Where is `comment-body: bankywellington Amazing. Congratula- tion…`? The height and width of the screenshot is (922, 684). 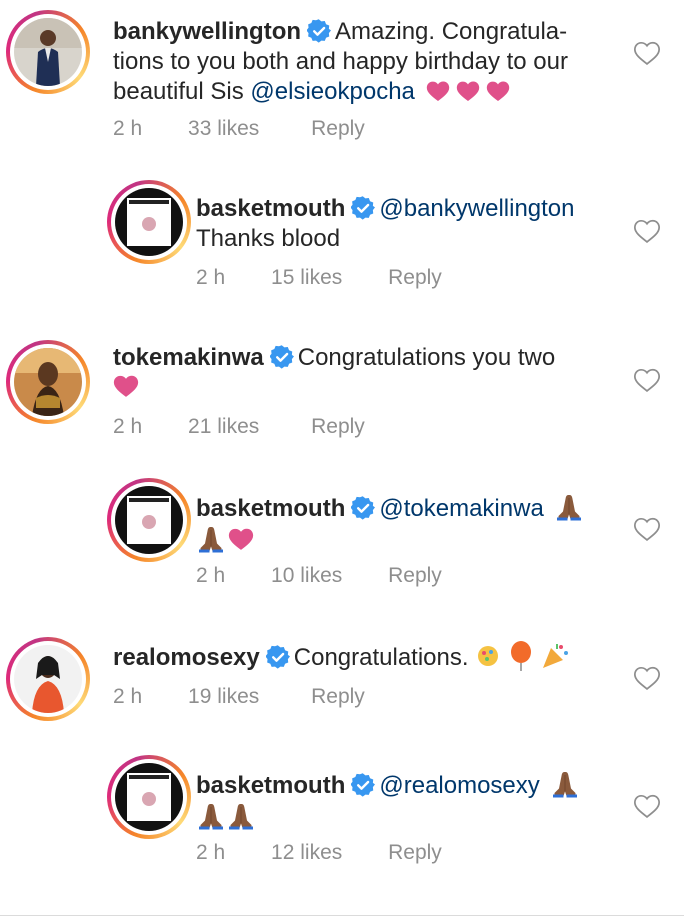 comment-body: bankywellington Amazing. Congratula- tion… is located at coordinates (373, 62).